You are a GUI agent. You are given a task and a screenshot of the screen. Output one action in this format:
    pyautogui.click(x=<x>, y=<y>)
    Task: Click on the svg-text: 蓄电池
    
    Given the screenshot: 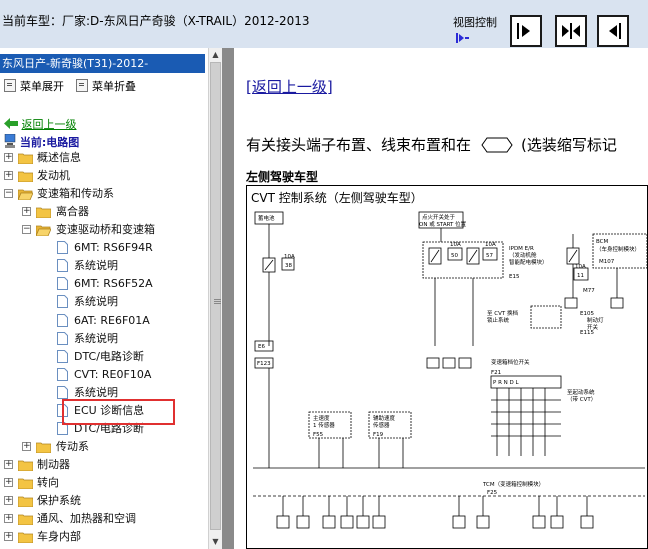 What is the action you would take?
    pyautogui.click(x=266, y=218)
    